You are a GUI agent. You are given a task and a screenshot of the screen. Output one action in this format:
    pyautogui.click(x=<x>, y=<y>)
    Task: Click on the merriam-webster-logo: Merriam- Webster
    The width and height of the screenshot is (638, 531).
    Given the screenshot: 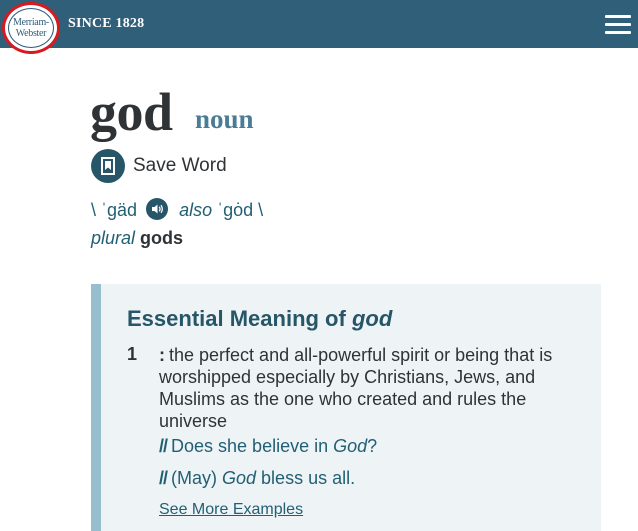 What is the action you would take?
    pyautogui.click(x=31, y=28)
    